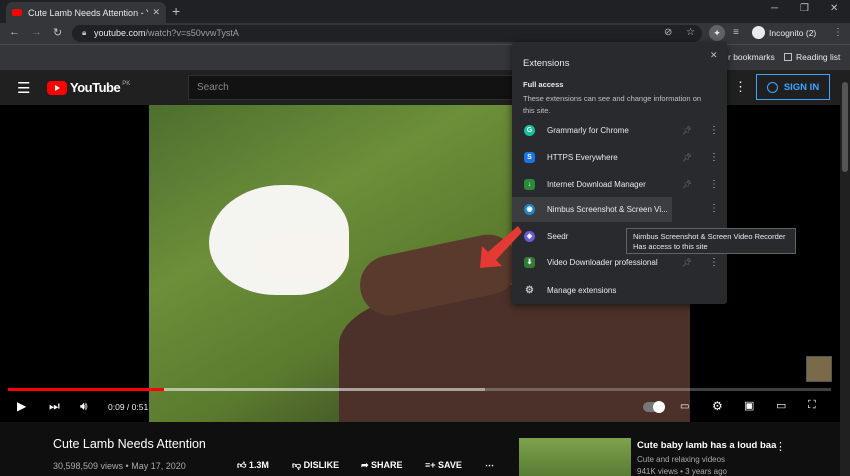  I want to click on end-screen-thumbnail, so click(819, 369).